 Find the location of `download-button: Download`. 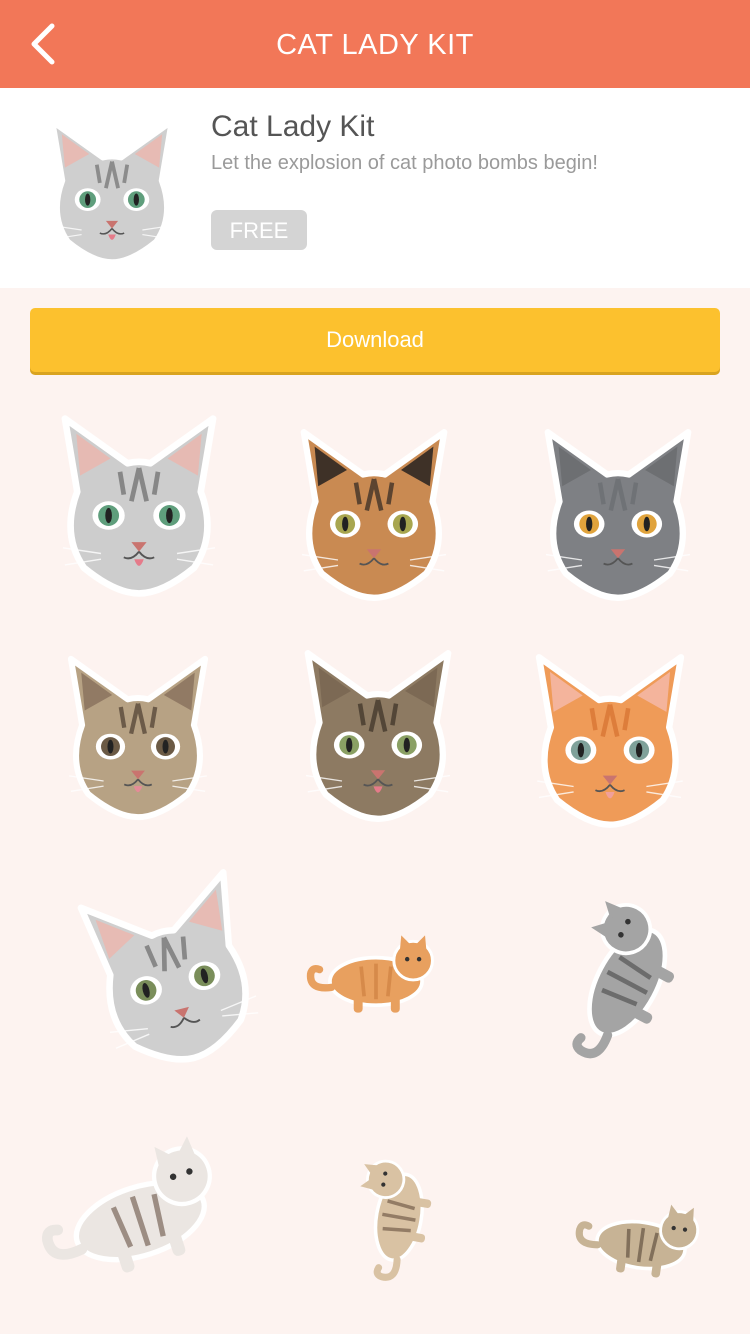

download-button: Download is located at coordinates (375, 340).